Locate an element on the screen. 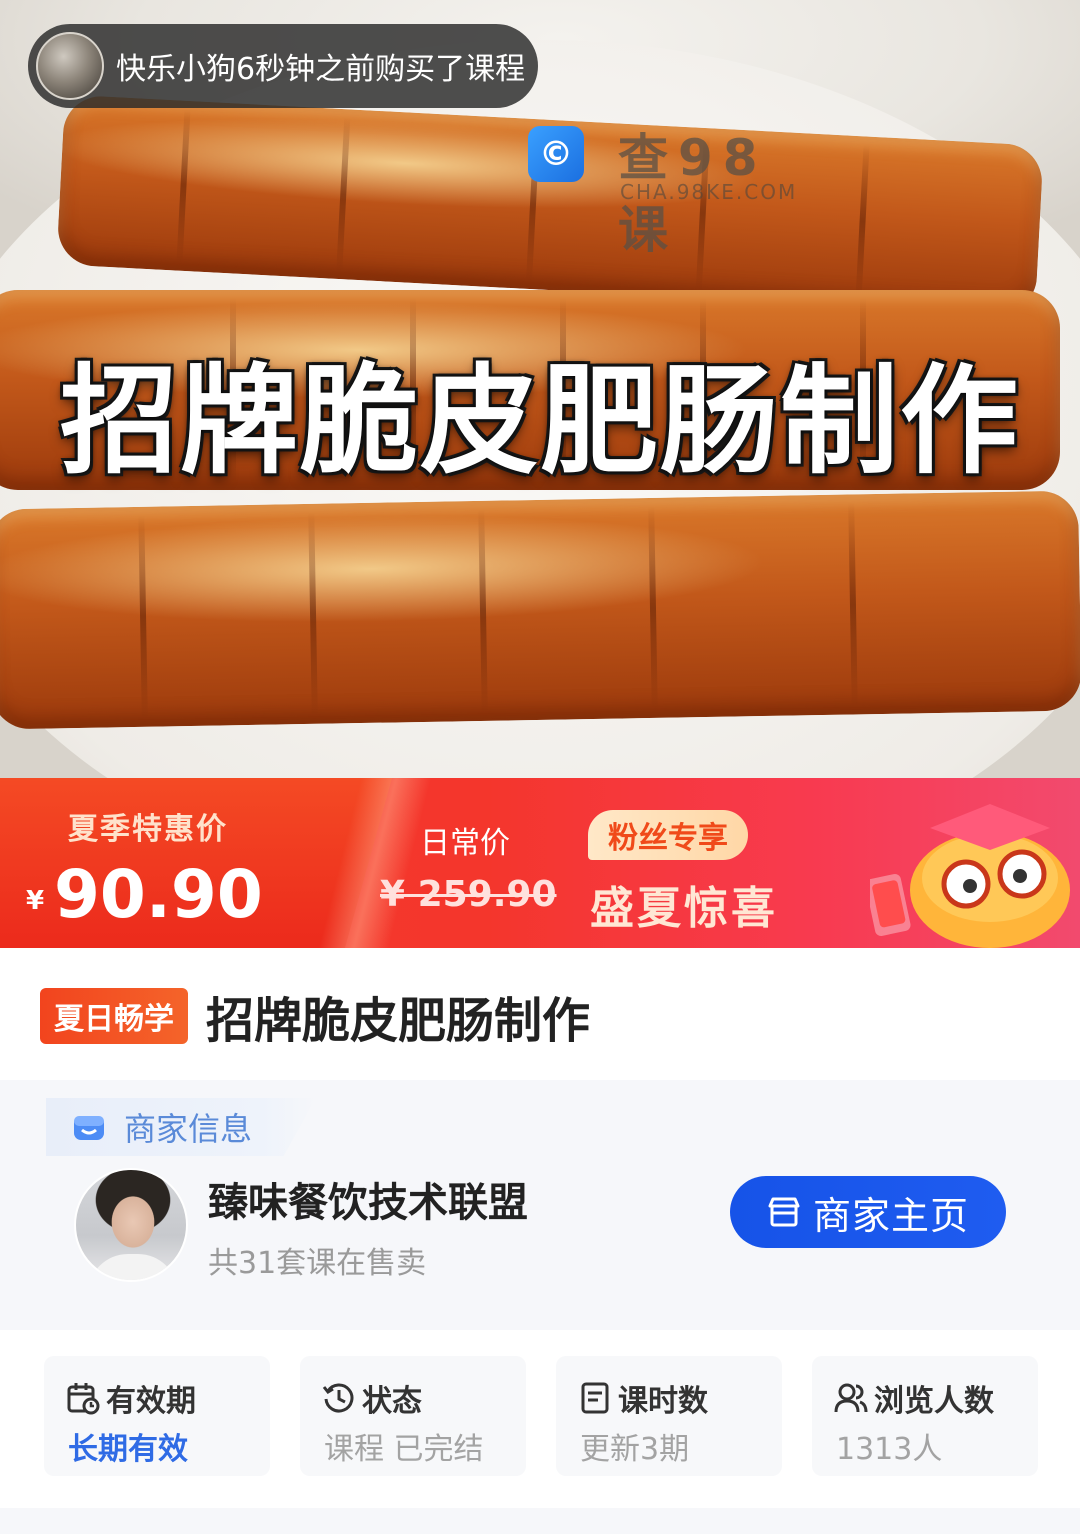 The height and width of the screenshot is (1534, 1080). stat-lessons: 课时数 更新3期 is located at coordinates (669, 1416).